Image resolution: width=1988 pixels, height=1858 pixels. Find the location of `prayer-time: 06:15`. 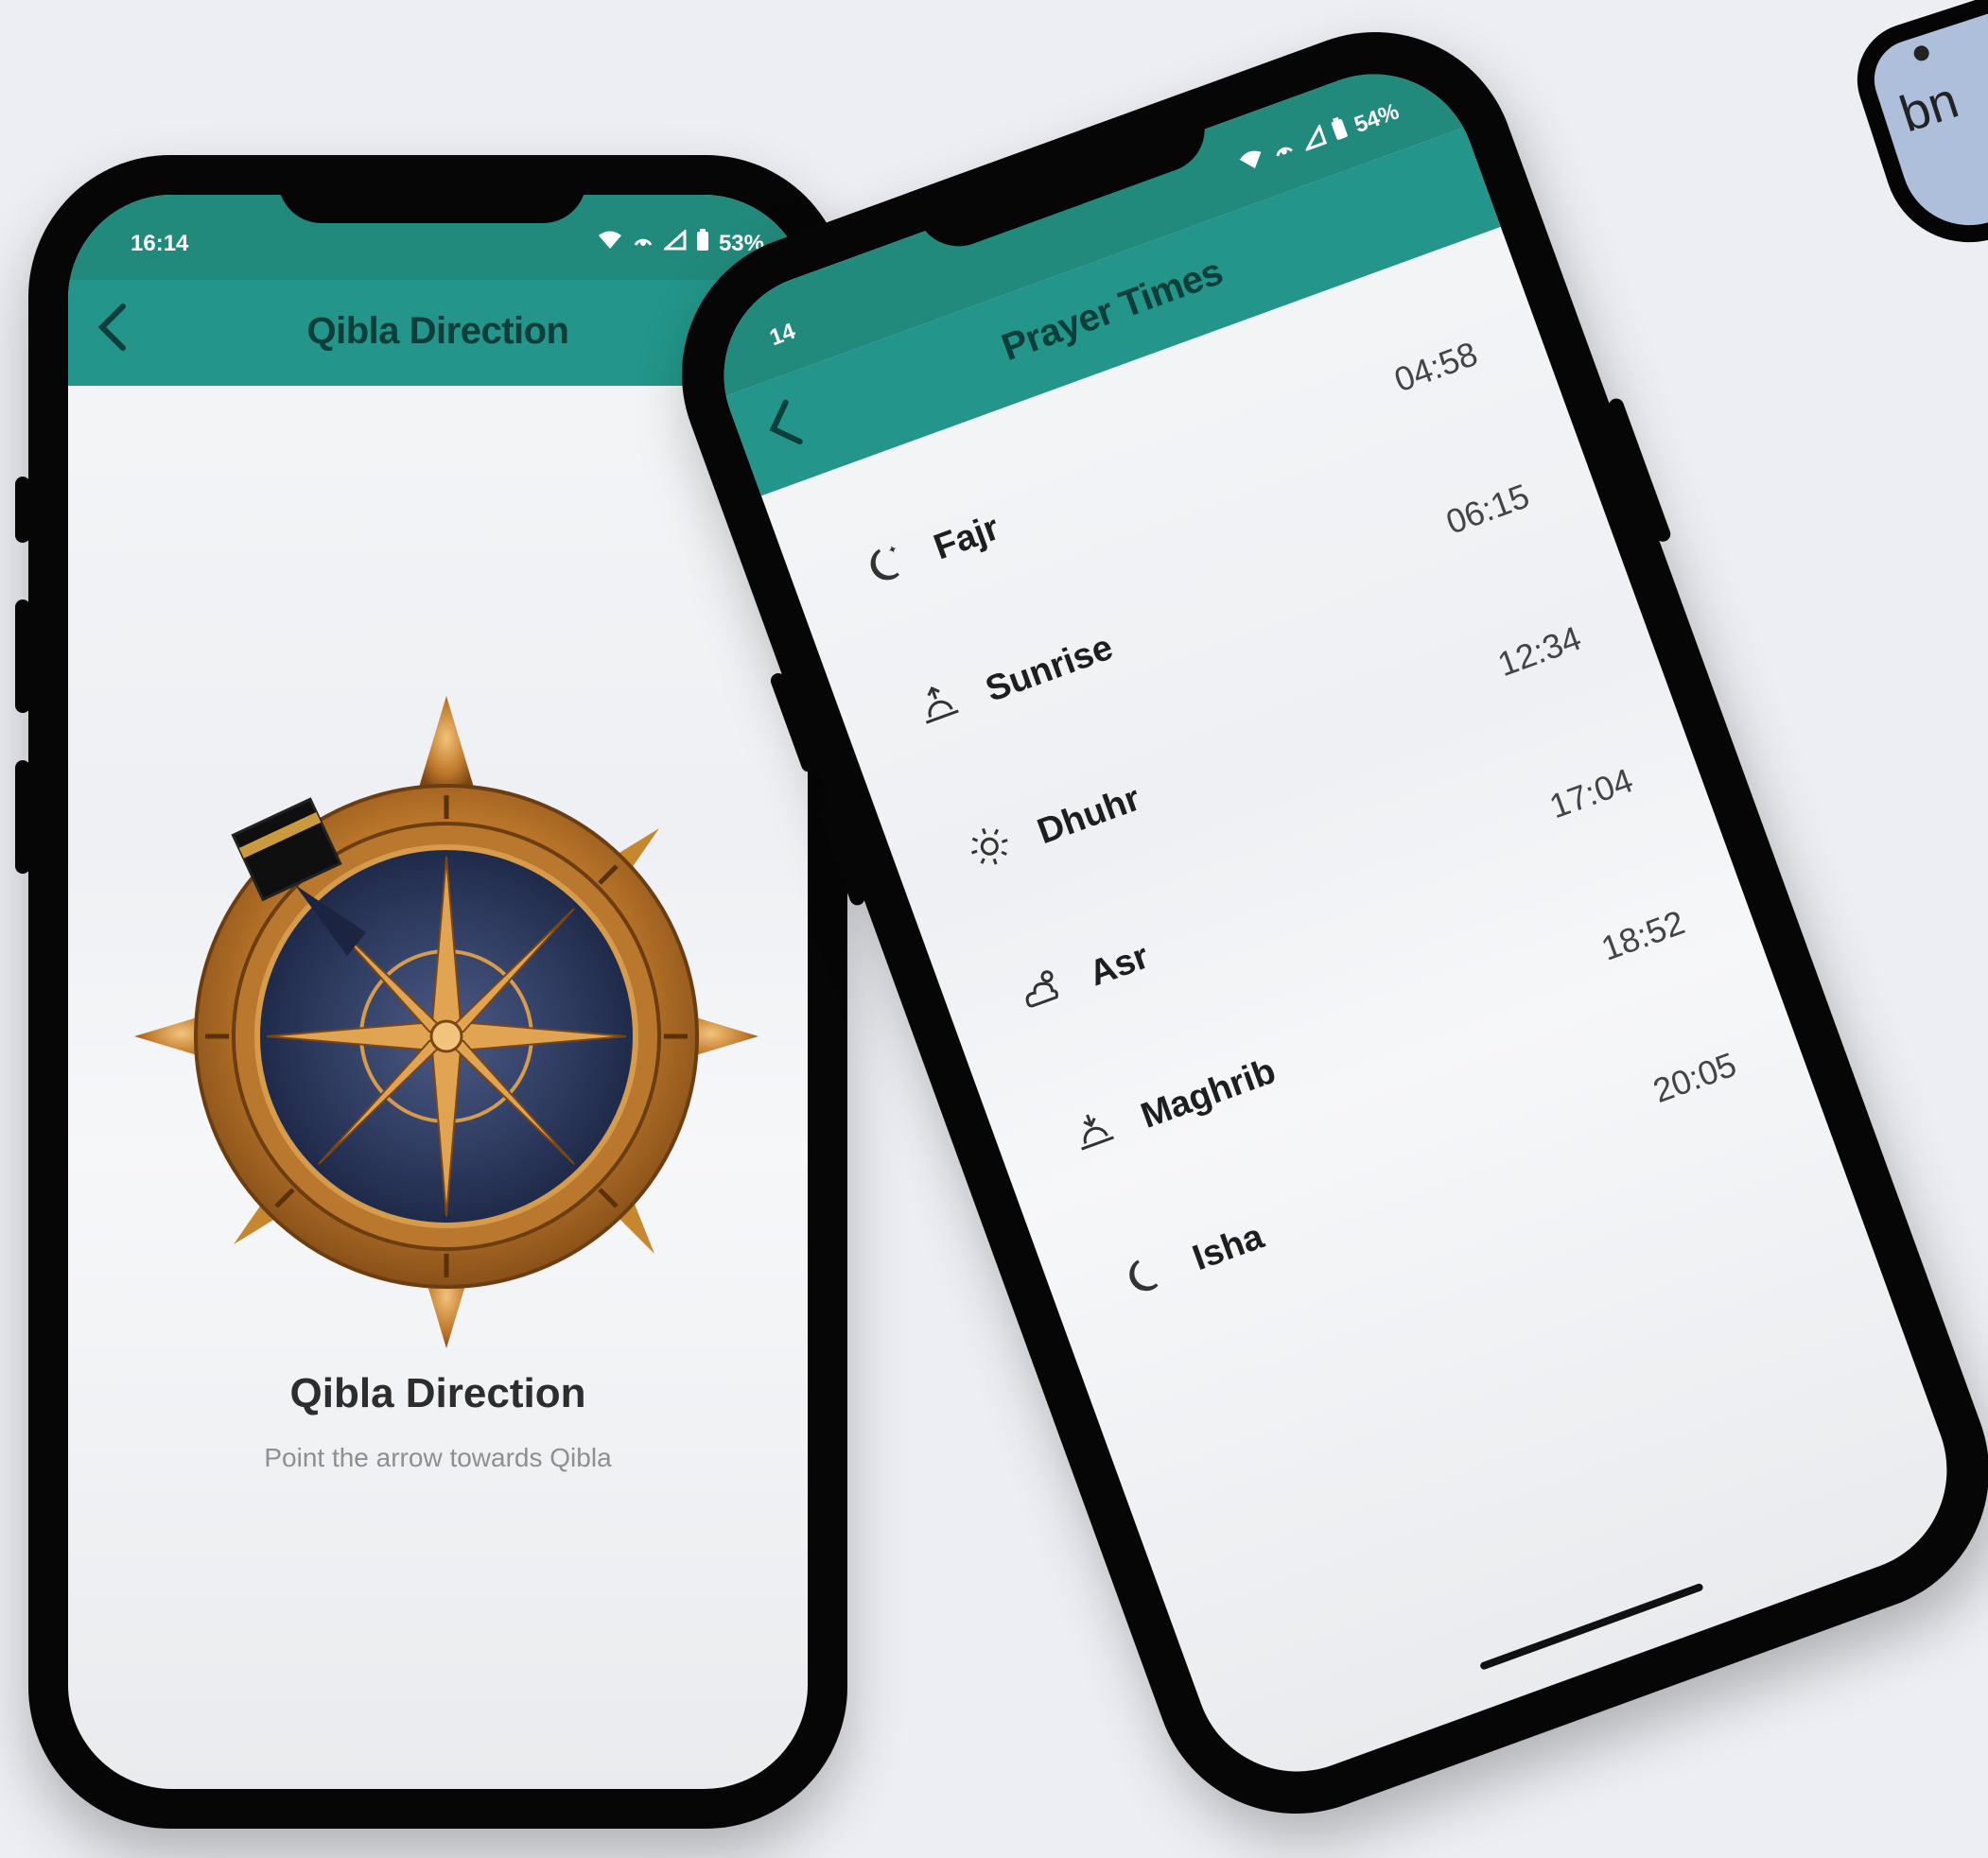

prayer-time: 06:15 is located at coordinates (1487, 509).